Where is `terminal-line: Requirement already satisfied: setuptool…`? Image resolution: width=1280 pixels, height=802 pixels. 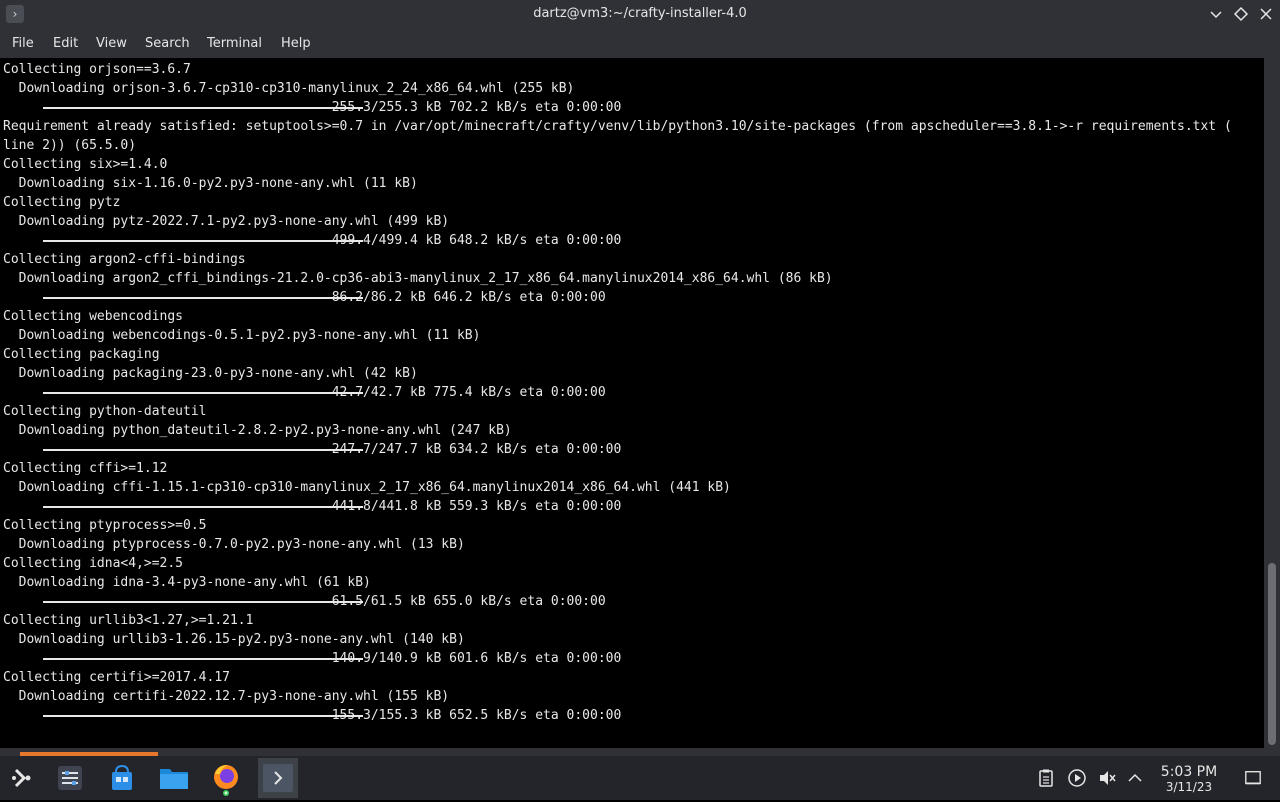 terminal-line: Requirement already satisfied: setuptool… is located at coordinates (617, 126).